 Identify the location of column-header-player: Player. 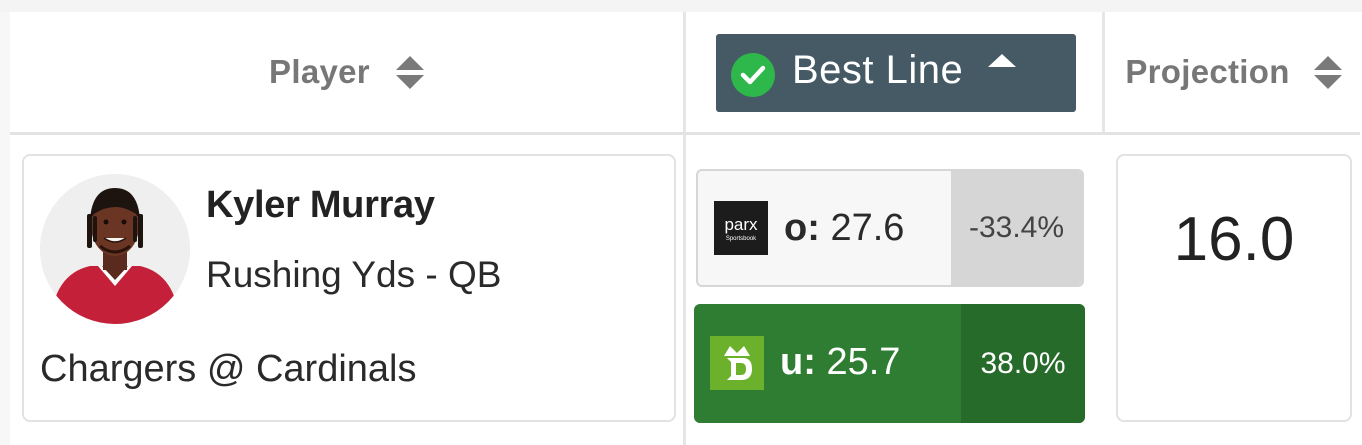
(346, 72).